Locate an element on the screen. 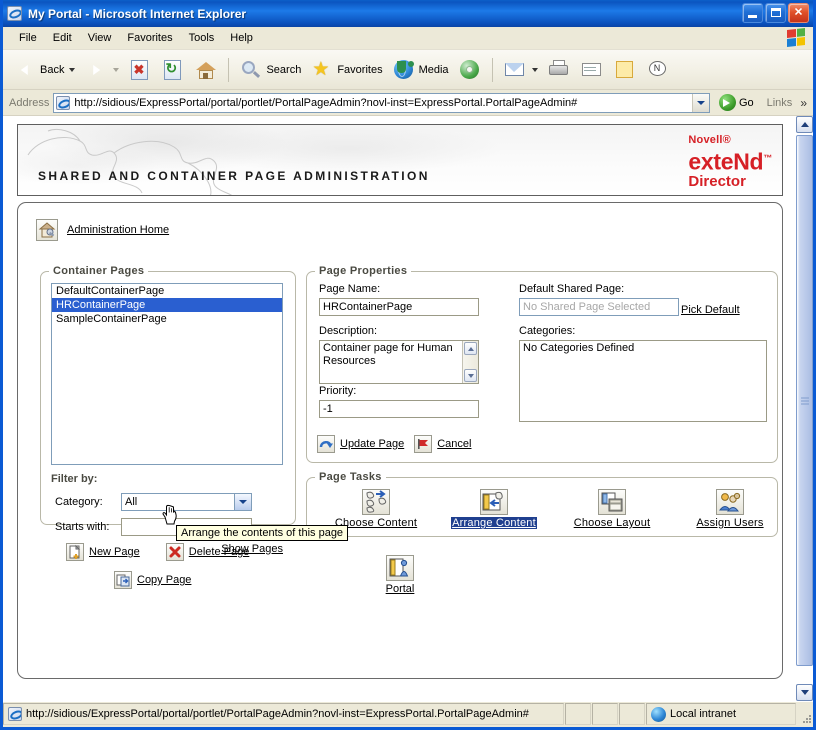 This screenshot has width=816, height=730. mail-button is located at coordinates (520, 70).